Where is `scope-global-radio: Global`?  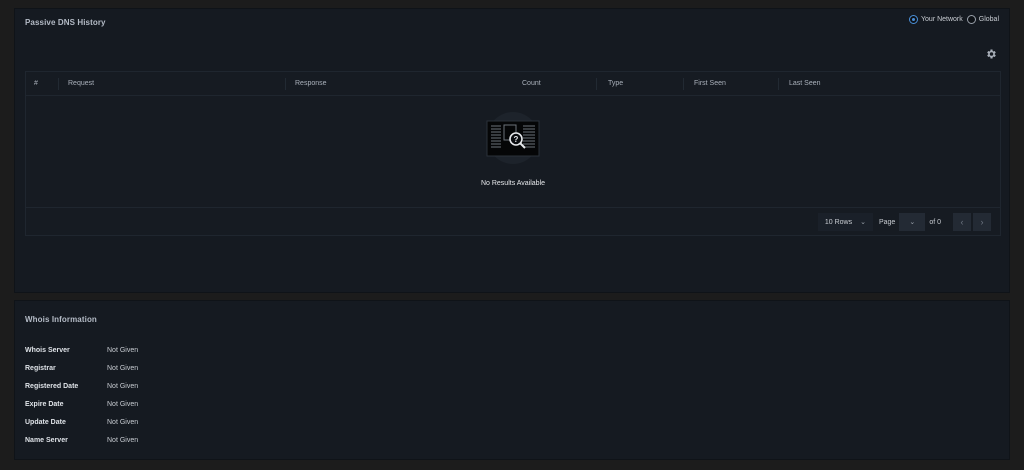 scope-global-radio: Global is located at coordinates (982, 19).